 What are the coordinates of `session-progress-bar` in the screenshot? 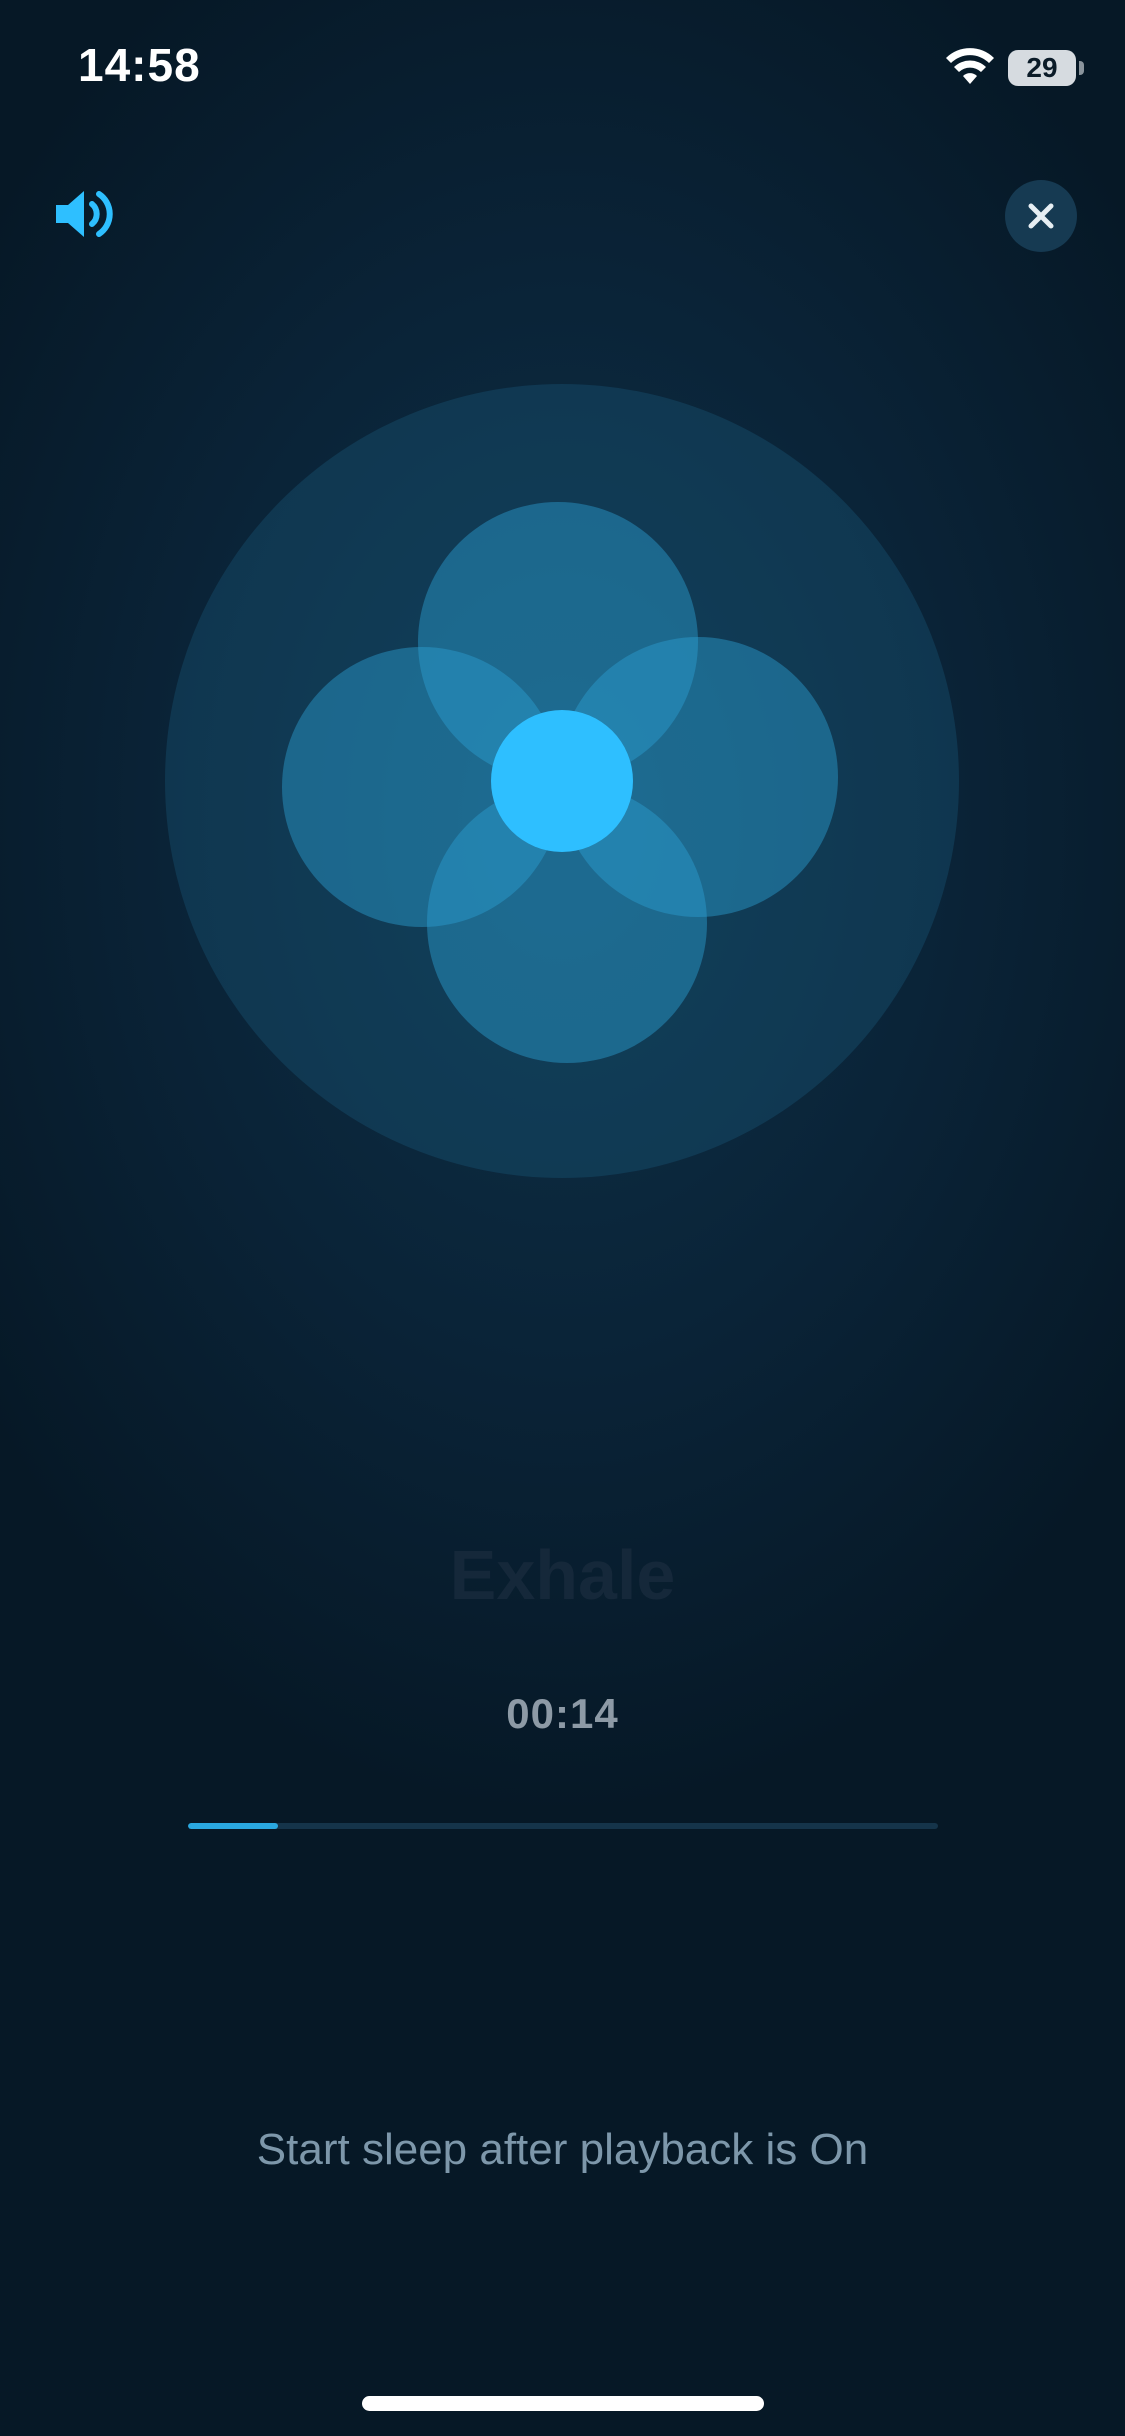 It's located at (563, 1826).